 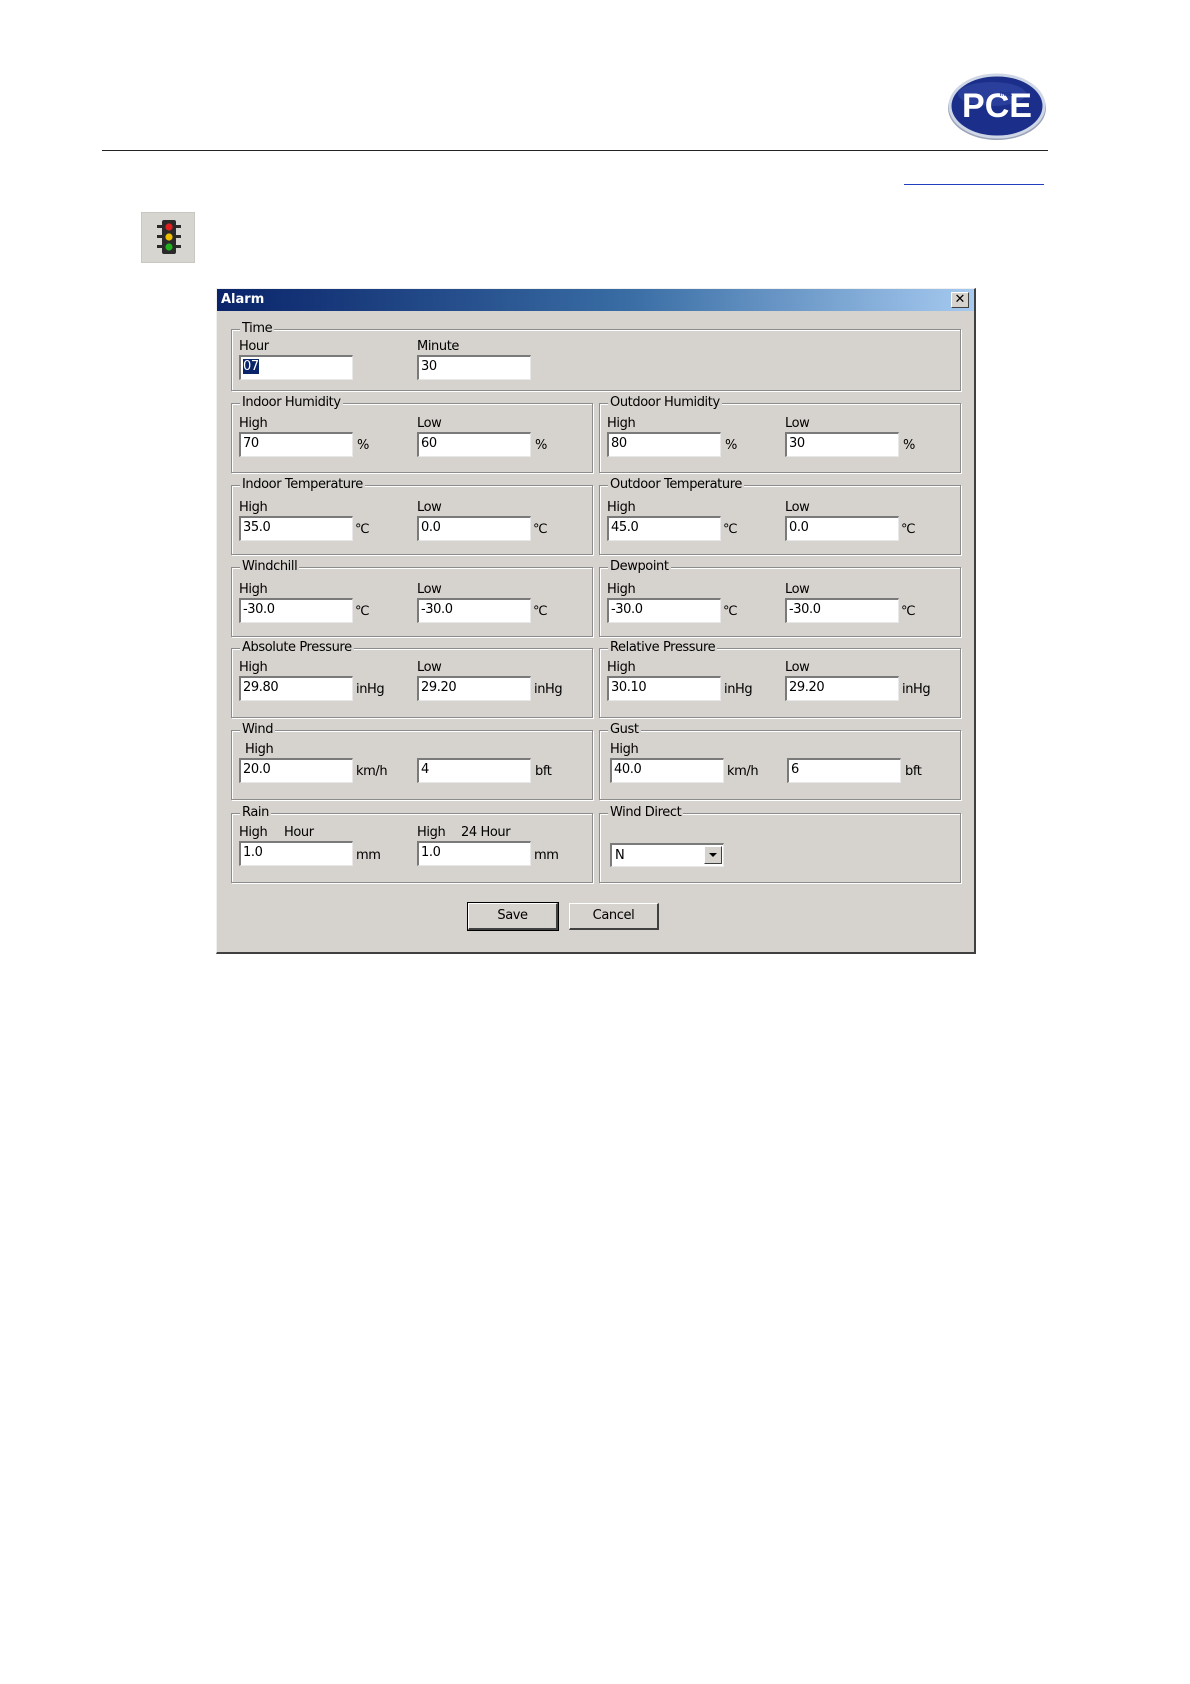 What do you see at coordinates (541, 445) in the screenshot?
I see `indoor-humidity-low-unit: %` at bounding box center [541, 445].